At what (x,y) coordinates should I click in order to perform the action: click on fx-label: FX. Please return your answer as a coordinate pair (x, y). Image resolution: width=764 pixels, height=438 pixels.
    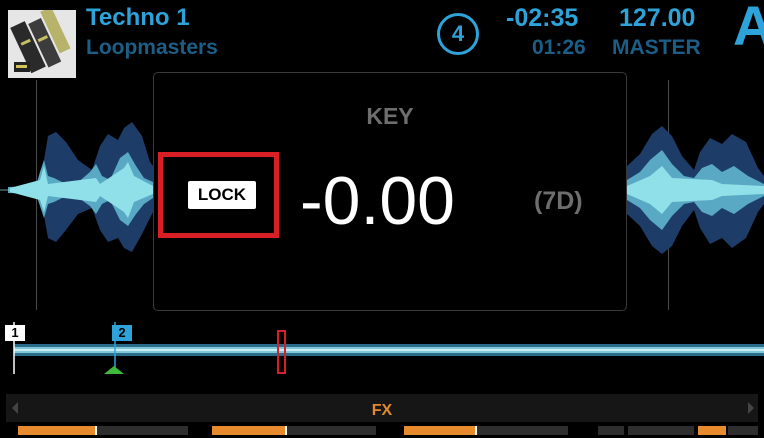
    Looking at the image, I should click on (382, 410).